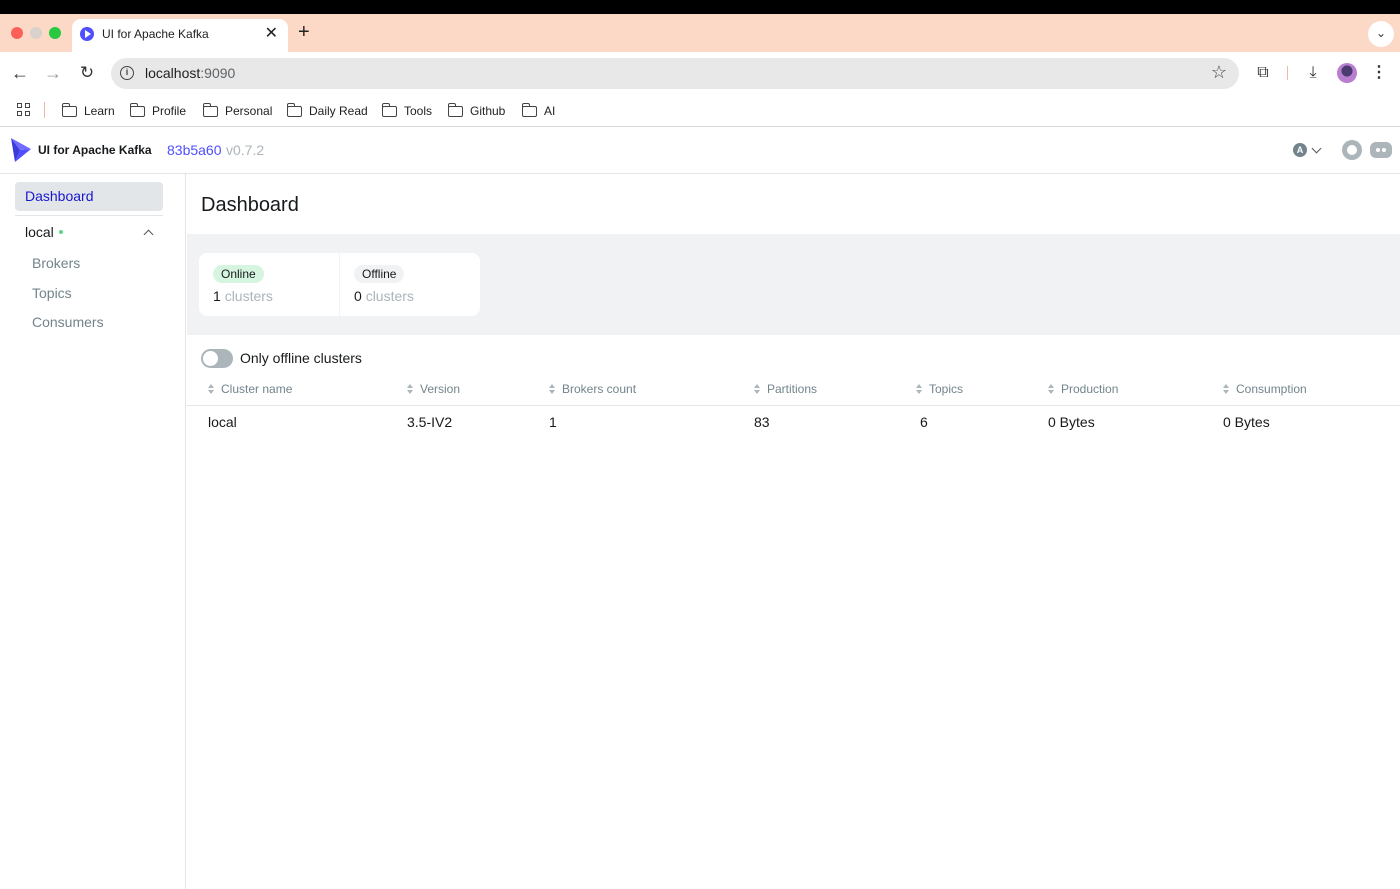  I want to click on discord-icon, so click(1381, 150).